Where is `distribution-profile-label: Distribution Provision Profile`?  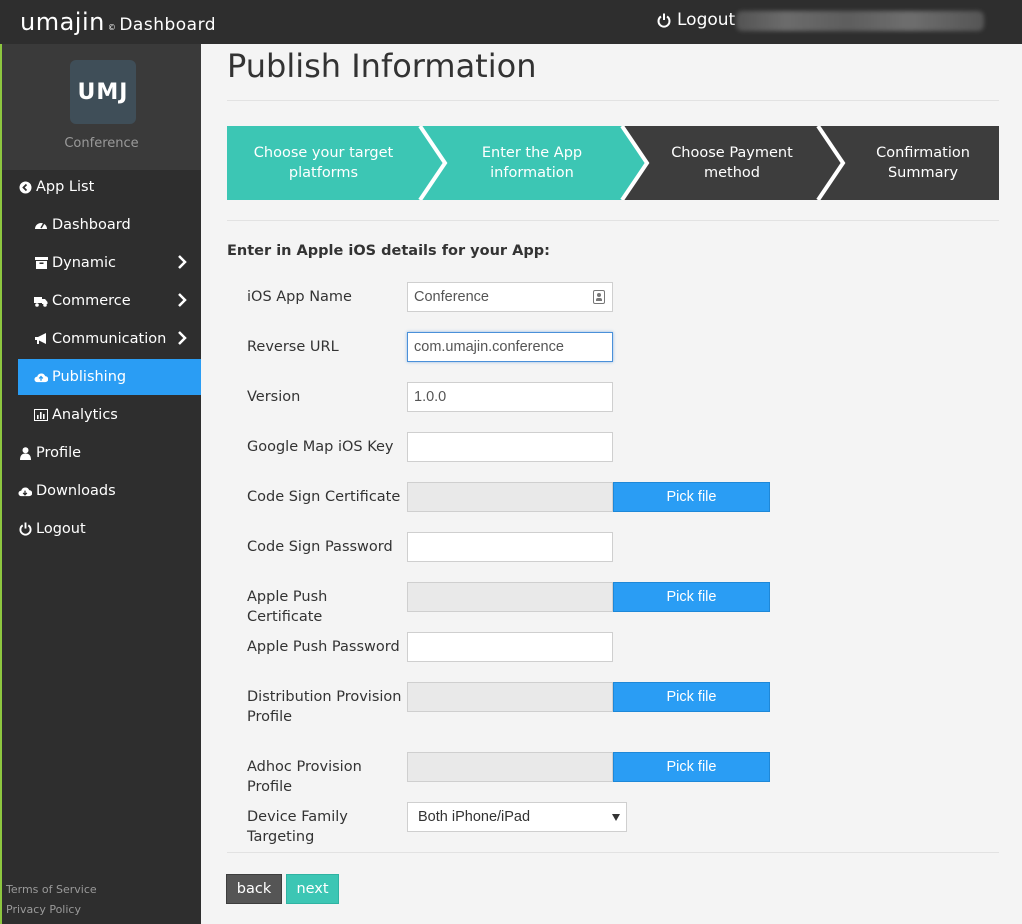
distribution-profile-label: Distribution Provision Profile is located at coordinates (324, 707).